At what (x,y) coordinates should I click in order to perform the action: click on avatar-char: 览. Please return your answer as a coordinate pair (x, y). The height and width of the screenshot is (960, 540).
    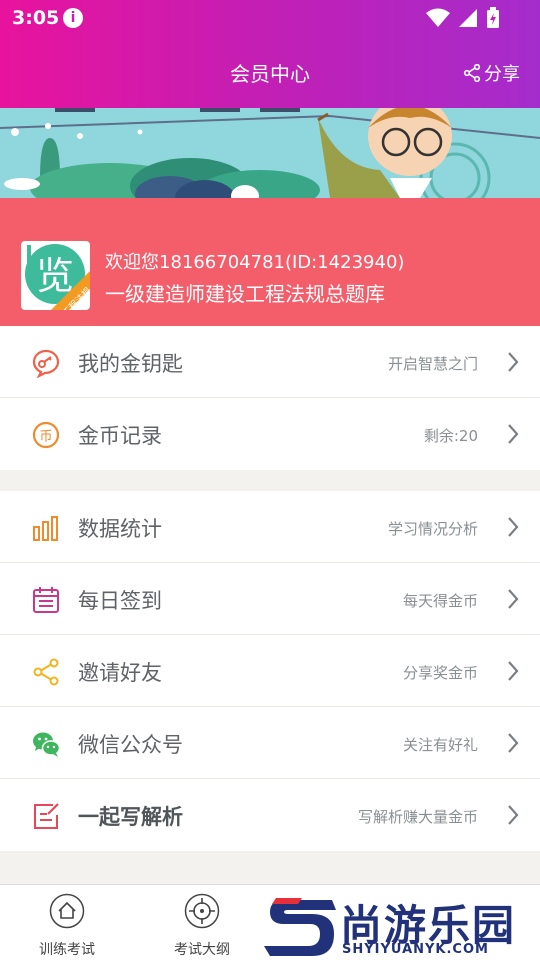
    Looking at the image, I should click on (55, 276).